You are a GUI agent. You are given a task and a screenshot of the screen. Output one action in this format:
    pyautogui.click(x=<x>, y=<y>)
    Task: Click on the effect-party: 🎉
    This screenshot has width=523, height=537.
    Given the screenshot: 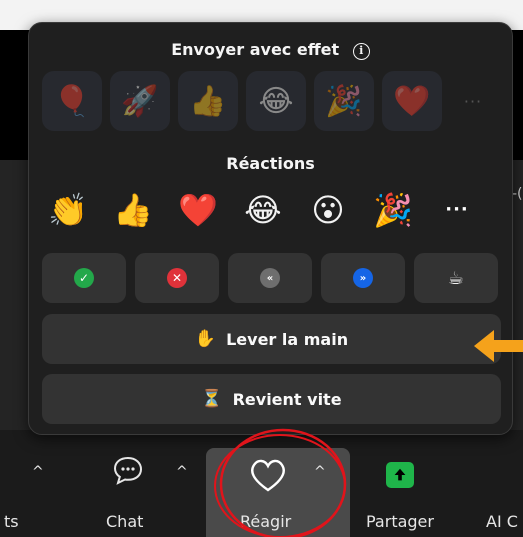 What is the action you would take?
    pyautogui.click(x=344, y=101)
    